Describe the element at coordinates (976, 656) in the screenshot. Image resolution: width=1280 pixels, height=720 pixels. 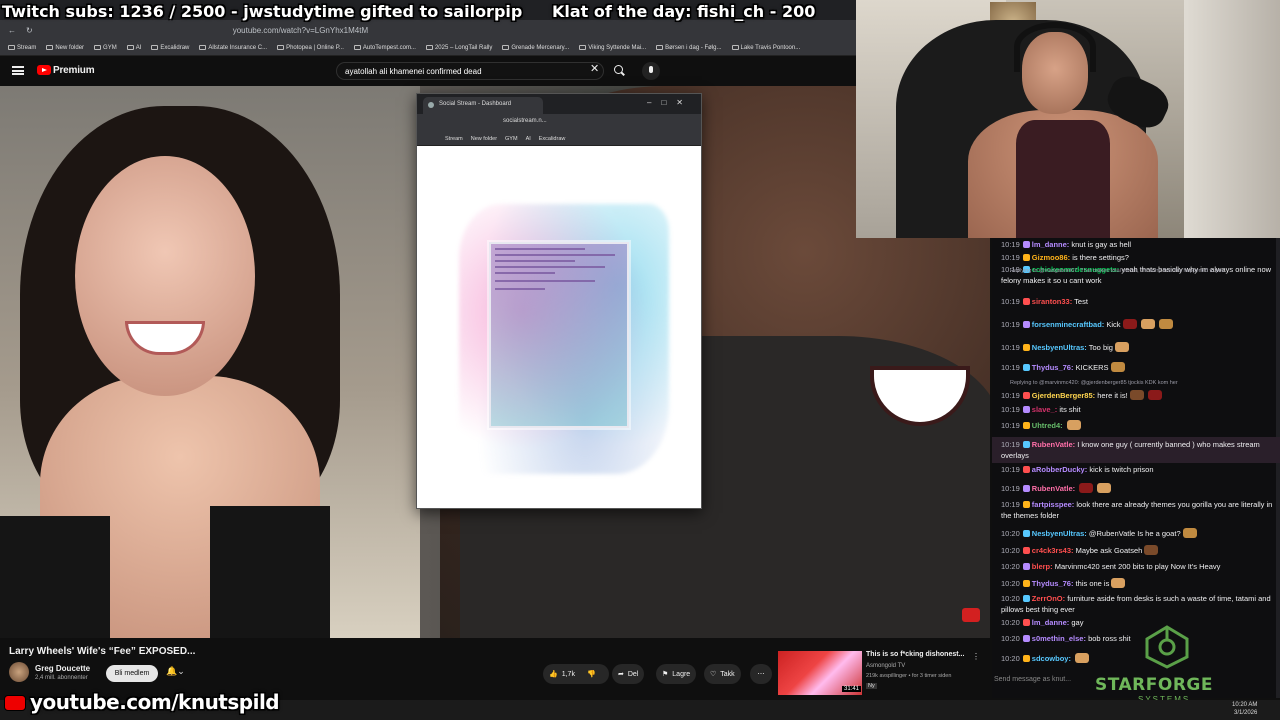
I see `suggested-more-icon: ⋮` at that location.